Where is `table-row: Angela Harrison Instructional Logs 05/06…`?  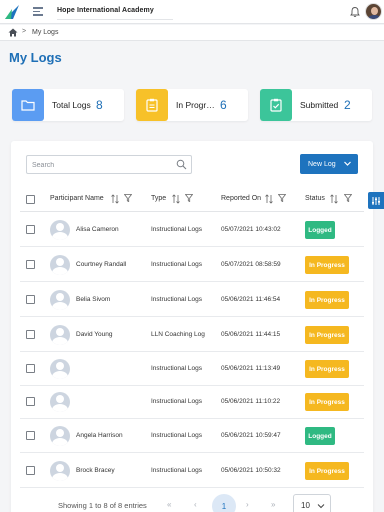 table-row: Angela Harrison Instructional Logs 05/06… is located at coordinates (192, 436).